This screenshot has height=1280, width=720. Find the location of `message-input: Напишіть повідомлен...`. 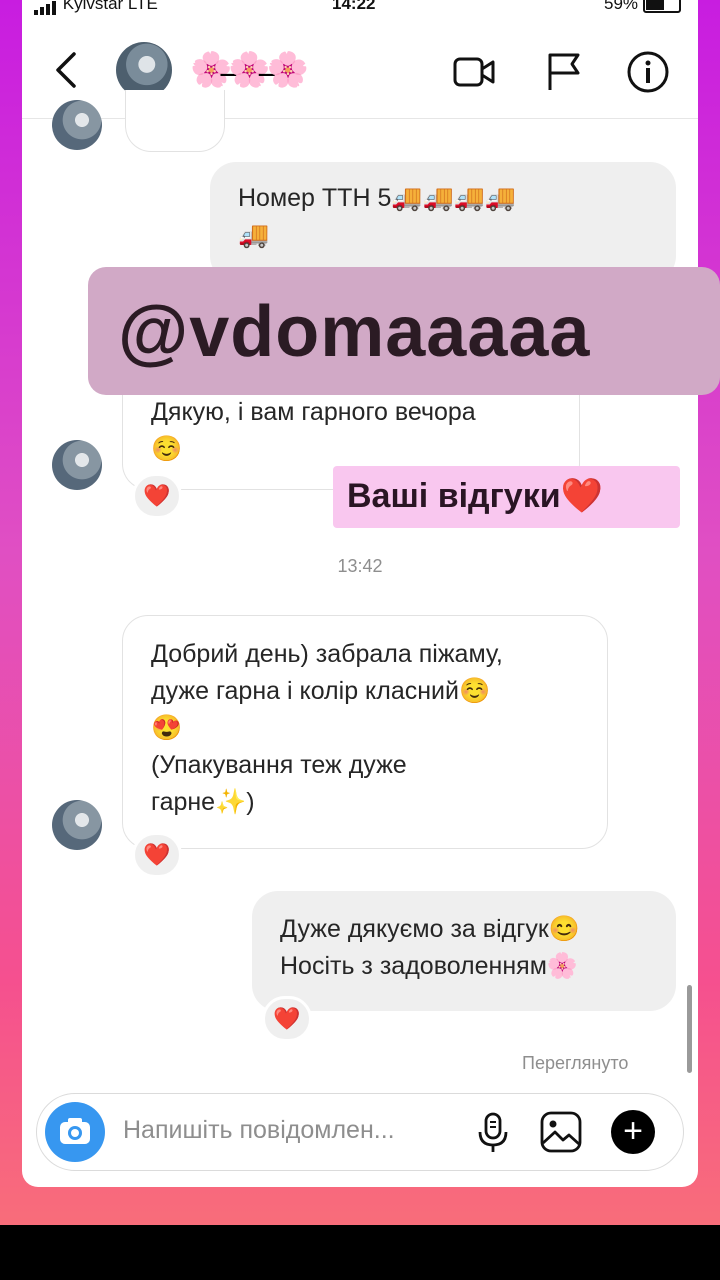

message-input: Напишіть повідомлен... is located at coordinates (259, 1130).